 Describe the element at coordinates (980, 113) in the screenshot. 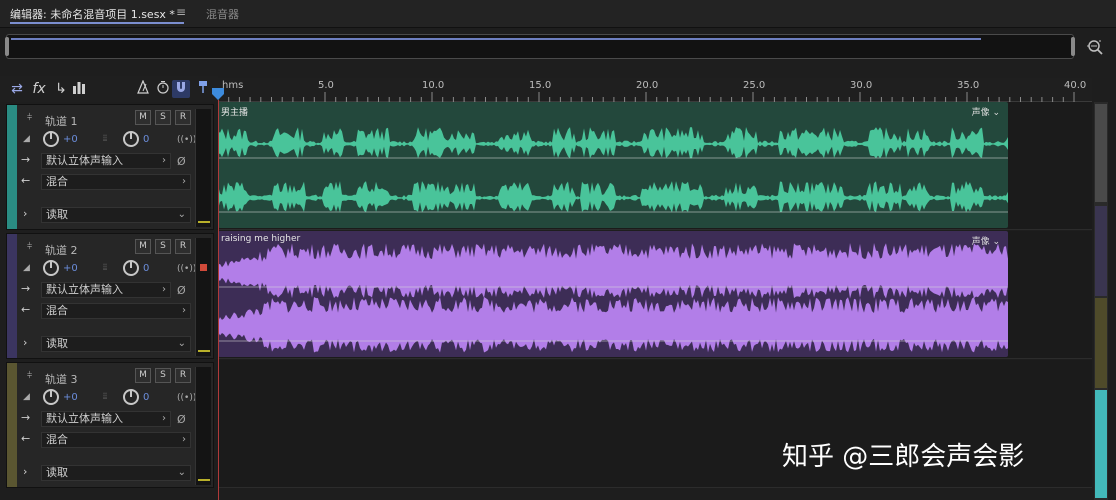

I see `clip-pan-label: 声像` at that location.